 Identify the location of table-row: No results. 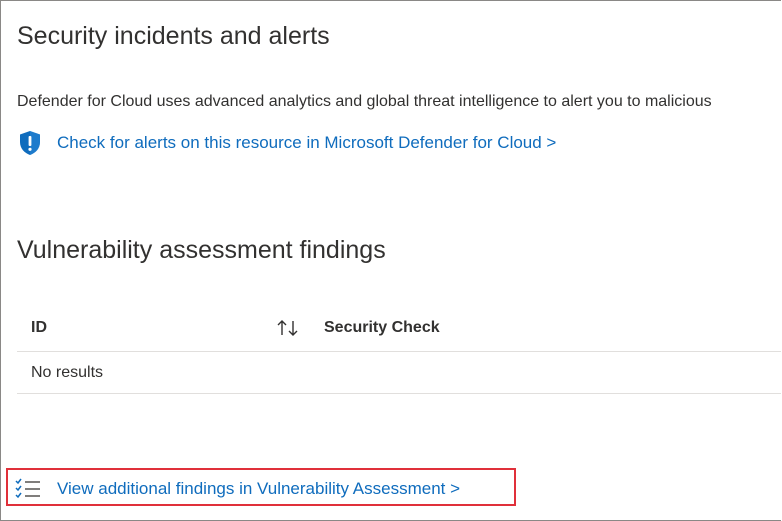
(399, 373).